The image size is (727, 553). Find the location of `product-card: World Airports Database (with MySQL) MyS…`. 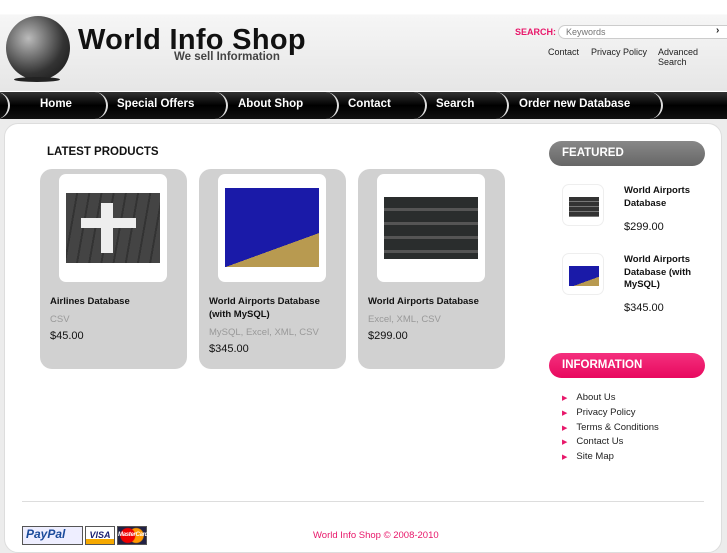

product-card: World Airports Database (with MySQL) MyS… is located at coordinates (272, 269).